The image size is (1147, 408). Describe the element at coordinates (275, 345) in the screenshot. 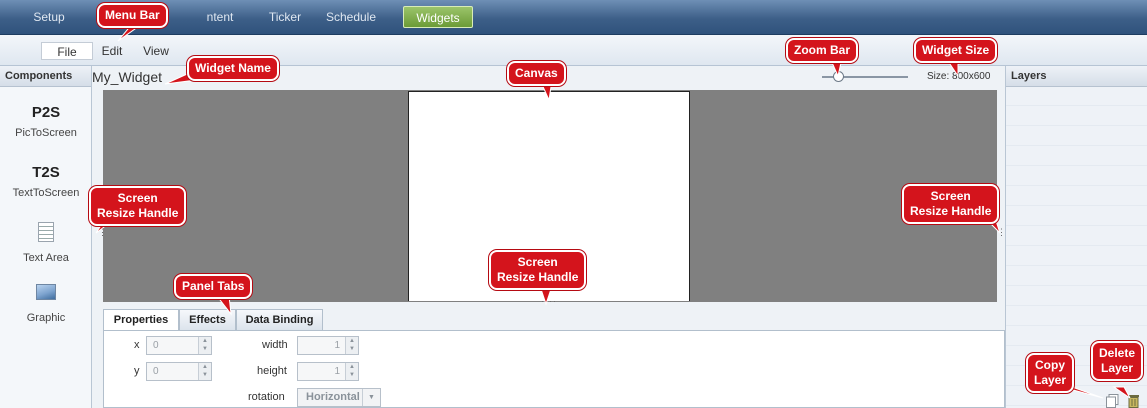

I see `width-label: width` at that location.